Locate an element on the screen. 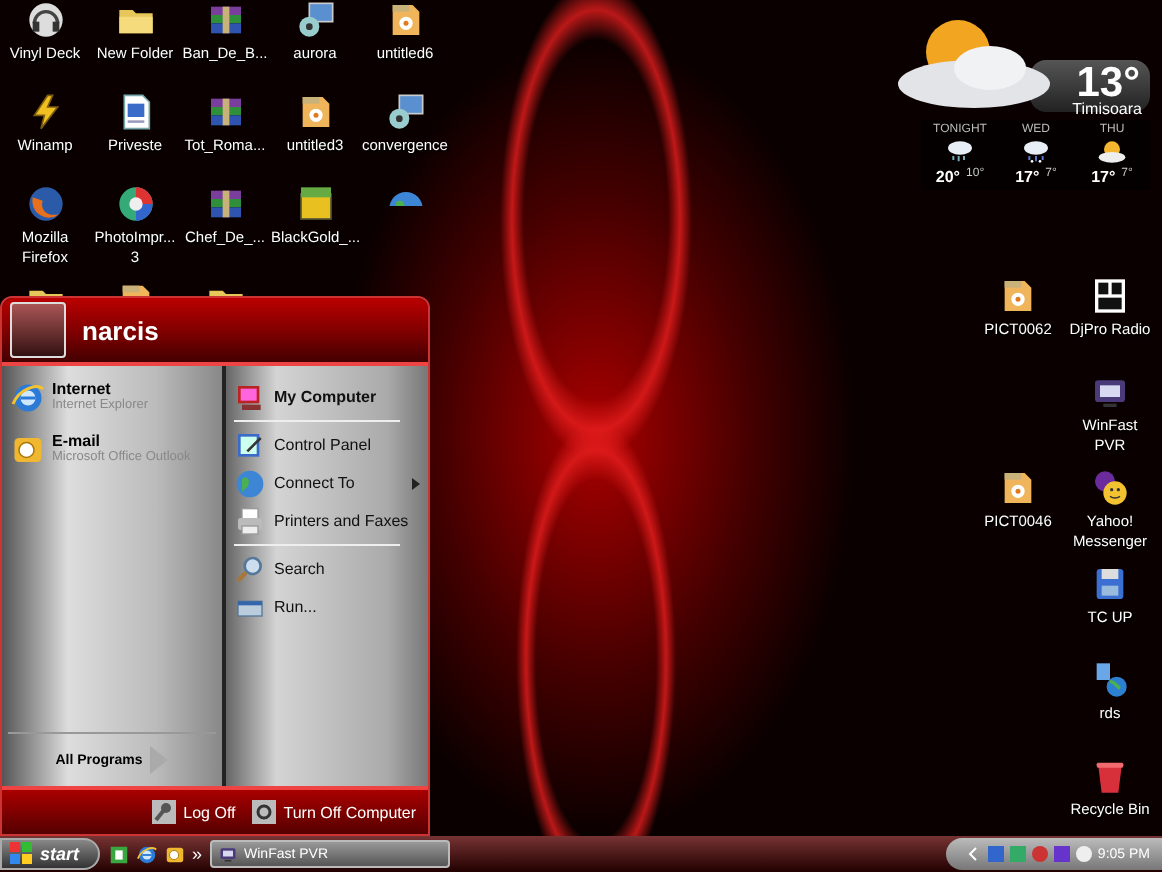  menu-item: My Computer is located at coordinates (327, 397).